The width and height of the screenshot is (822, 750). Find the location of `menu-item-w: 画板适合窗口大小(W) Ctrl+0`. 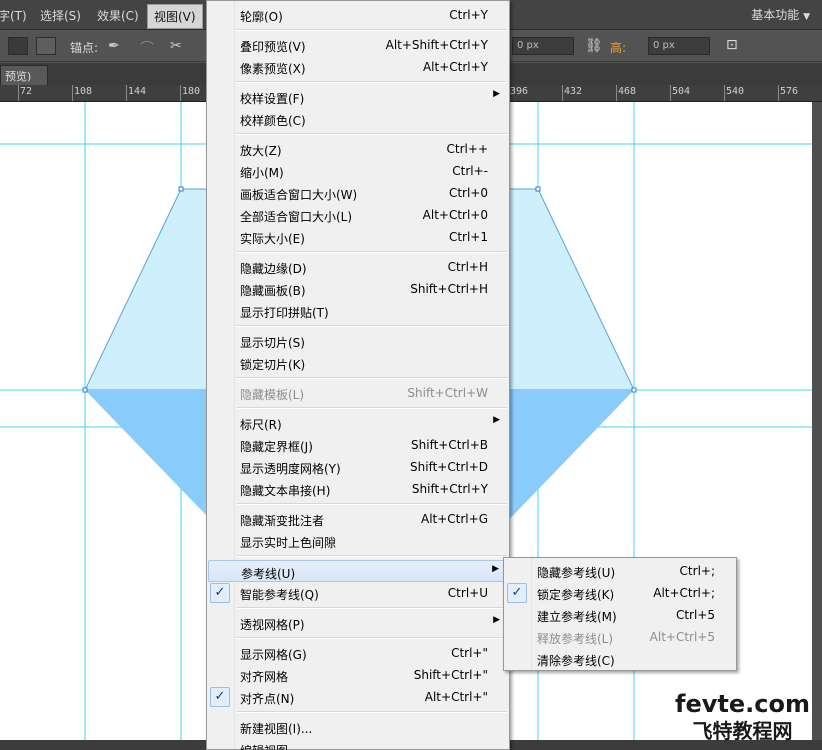

menu-item-w: 画板适合窗口大小(W) Ctrl+0 is located at coordinates (358, 193).